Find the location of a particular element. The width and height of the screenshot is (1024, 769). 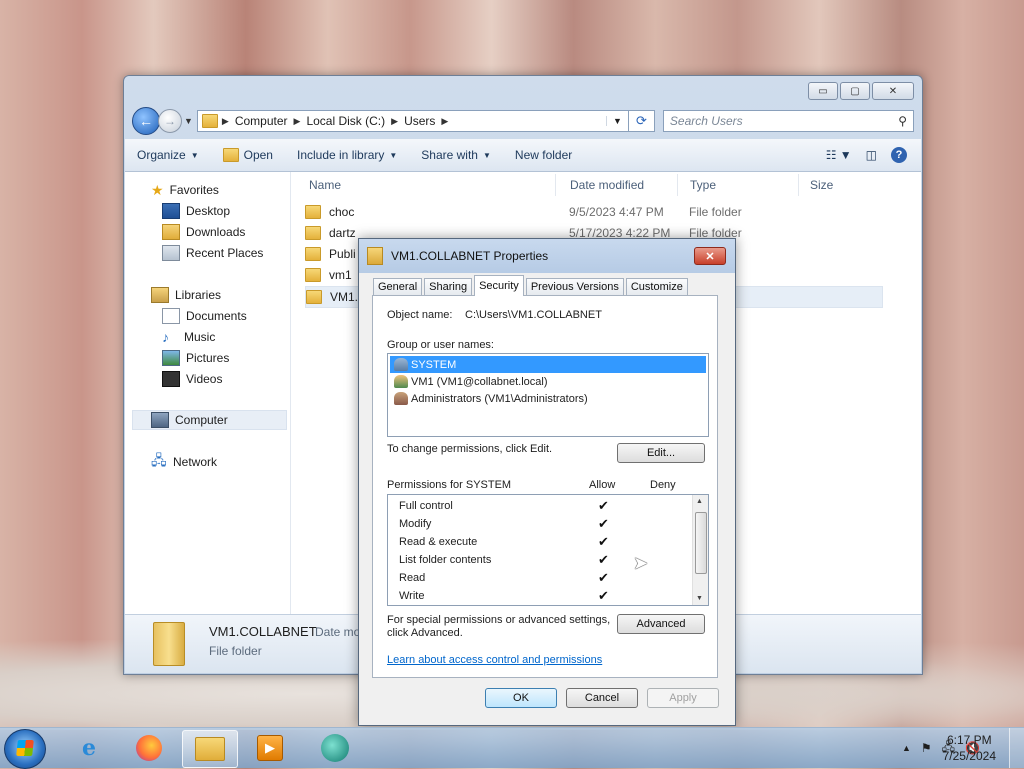

scrollbar-thumb is located at coordinates (701, 543).